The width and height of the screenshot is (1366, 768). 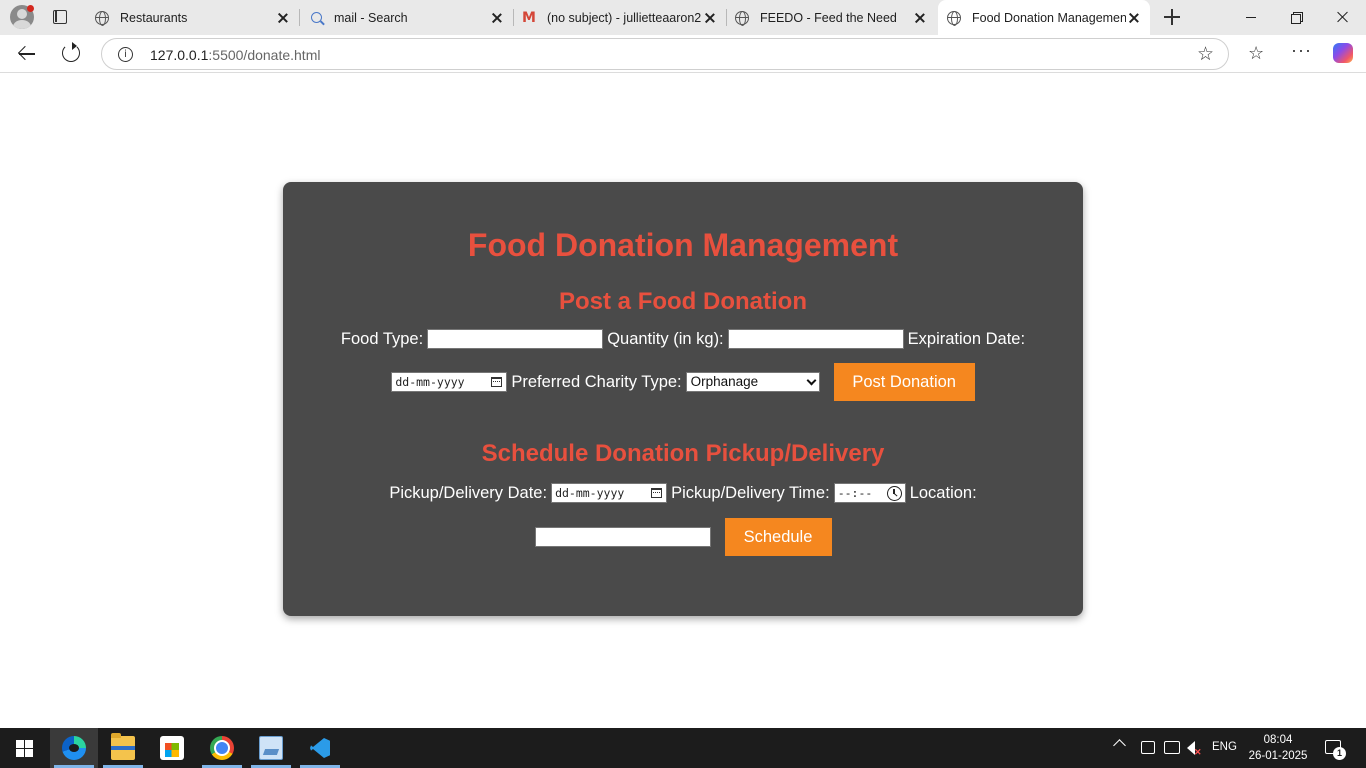 I want to click on taskbar-store, so click(x=172, y=748).